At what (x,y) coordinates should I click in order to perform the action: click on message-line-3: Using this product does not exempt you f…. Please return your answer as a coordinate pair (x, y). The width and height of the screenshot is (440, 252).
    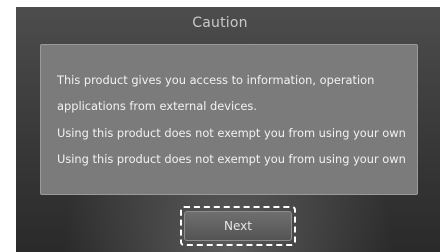
    Looking at the image, I should click on (231, 133).